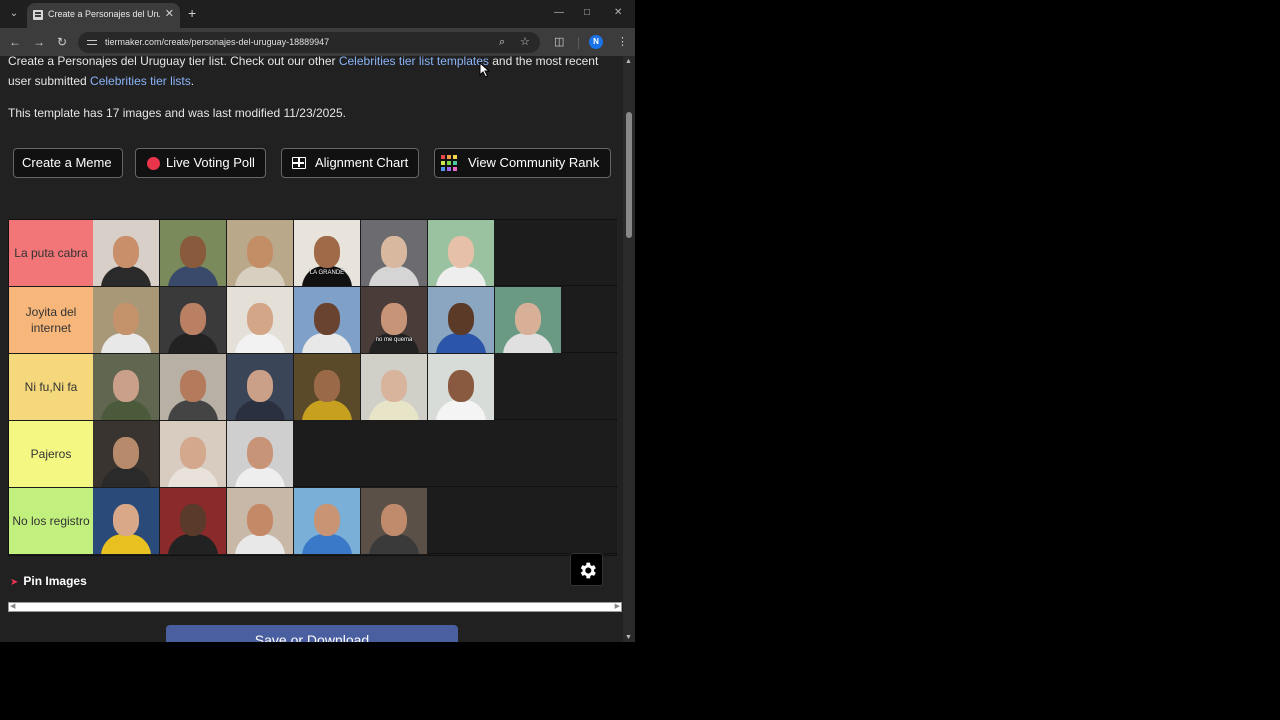 The height and width of the screenshot is (720, 1280). What do you see at coordinates (559, 13) in the screenshot?
I see `minimize-icon: —` at bounding box center [559, 13].